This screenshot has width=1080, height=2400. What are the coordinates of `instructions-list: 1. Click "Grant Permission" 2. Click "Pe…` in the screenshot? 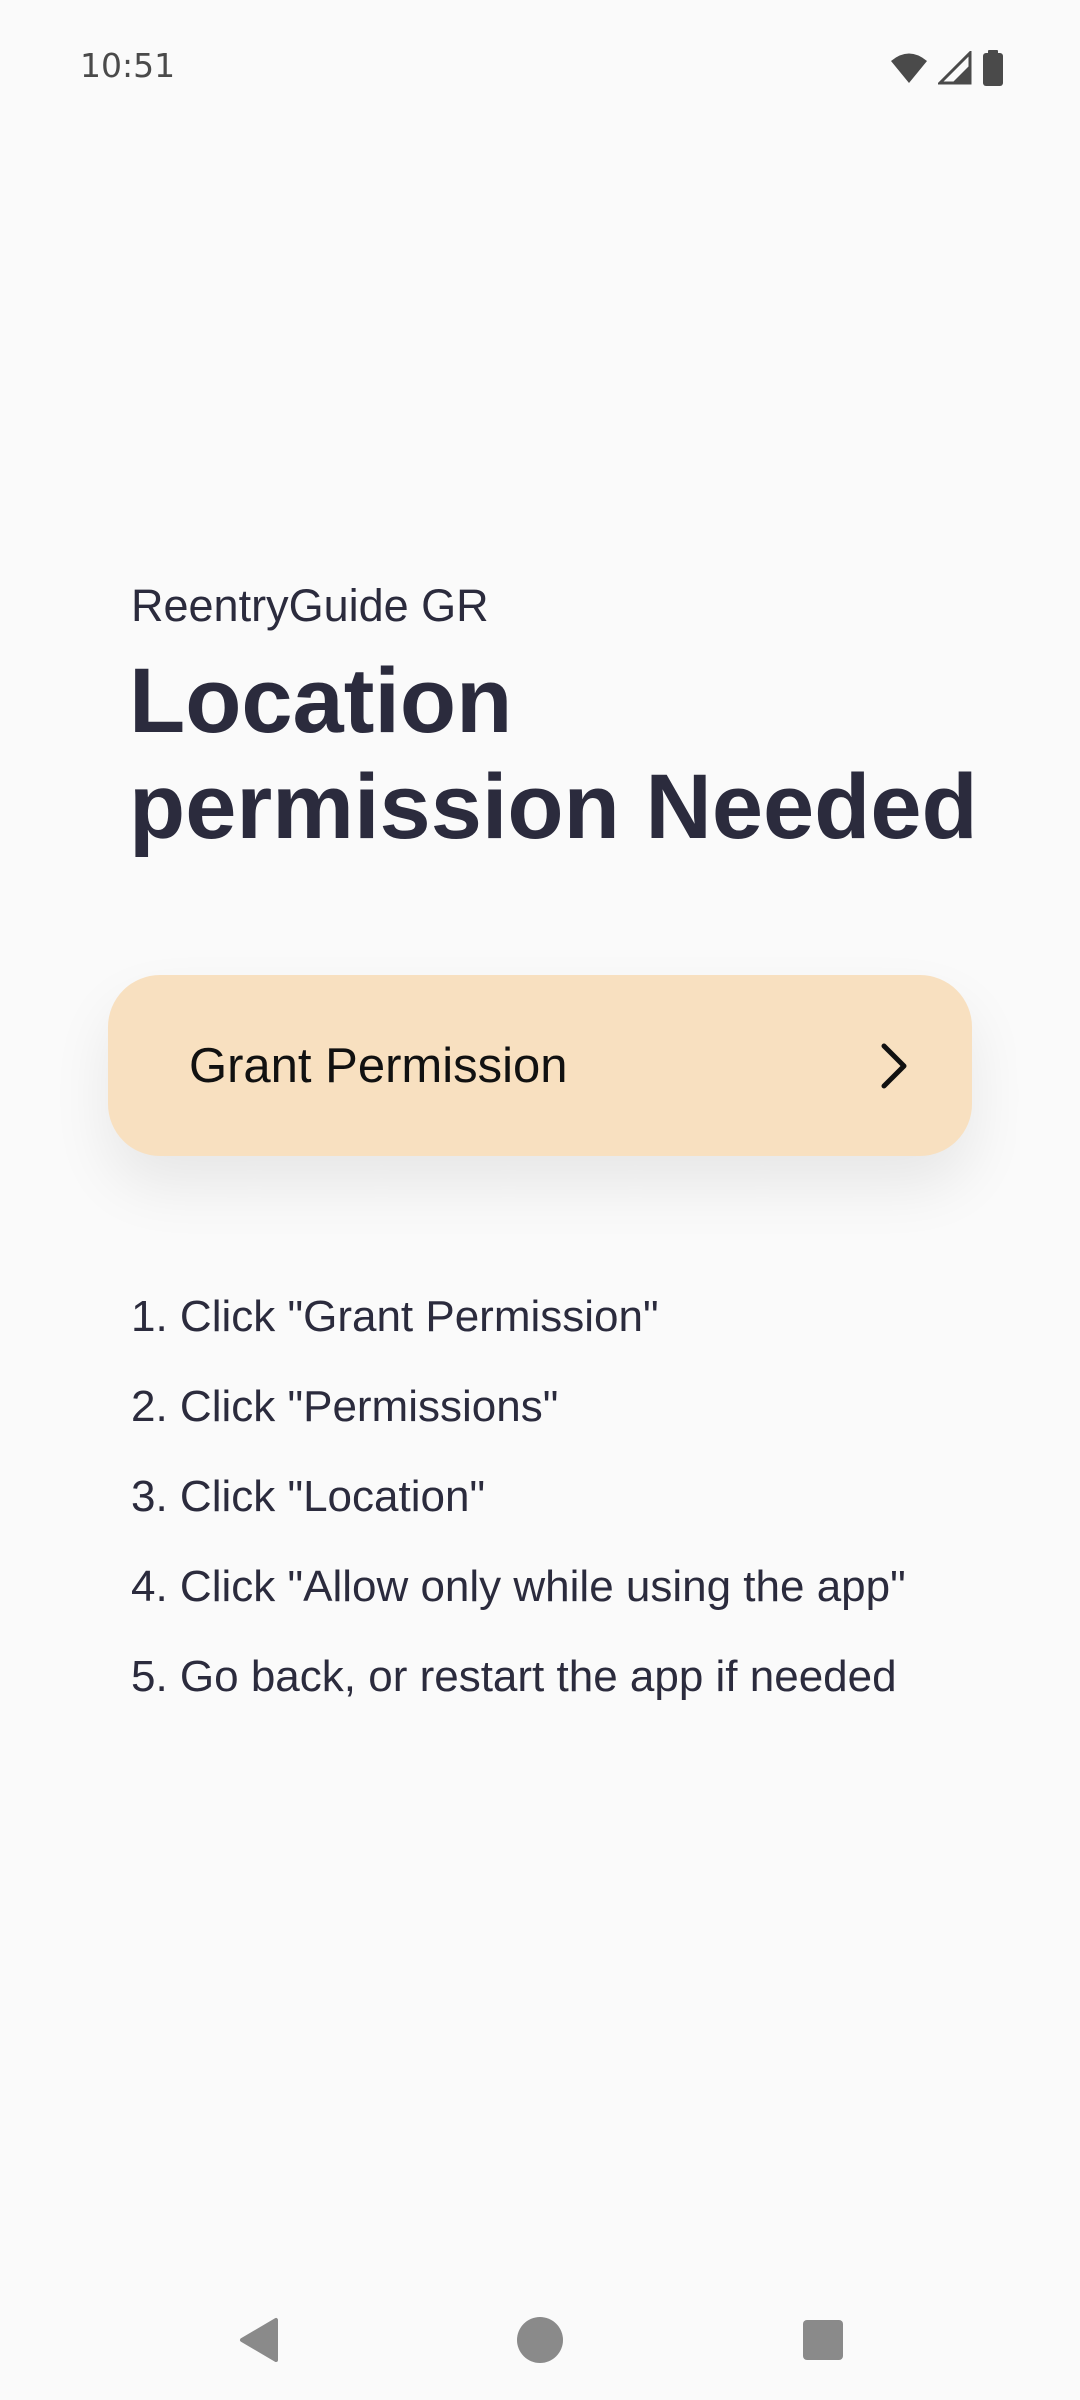 It's located at (531, 1511).